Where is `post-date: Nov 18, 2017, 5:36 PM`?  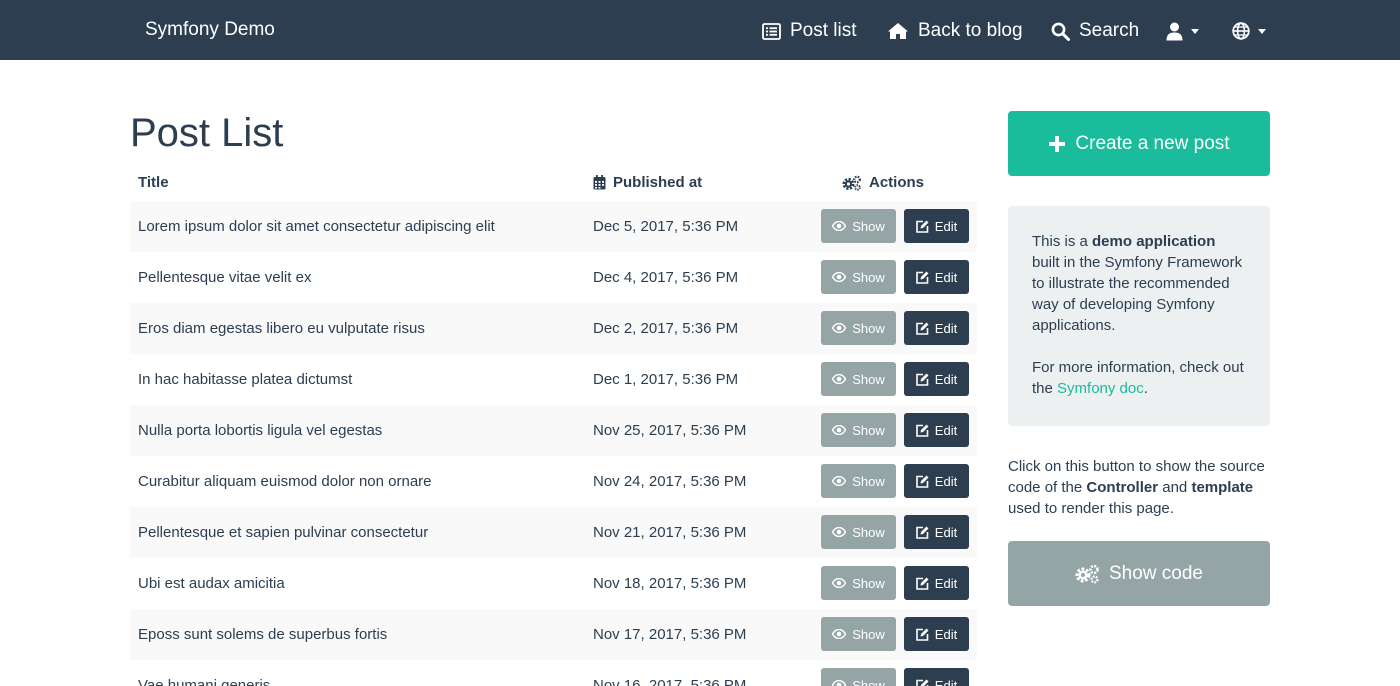
post-date: Nov 18, 2017, 5:36 PM is located at coordinates (670, 583).